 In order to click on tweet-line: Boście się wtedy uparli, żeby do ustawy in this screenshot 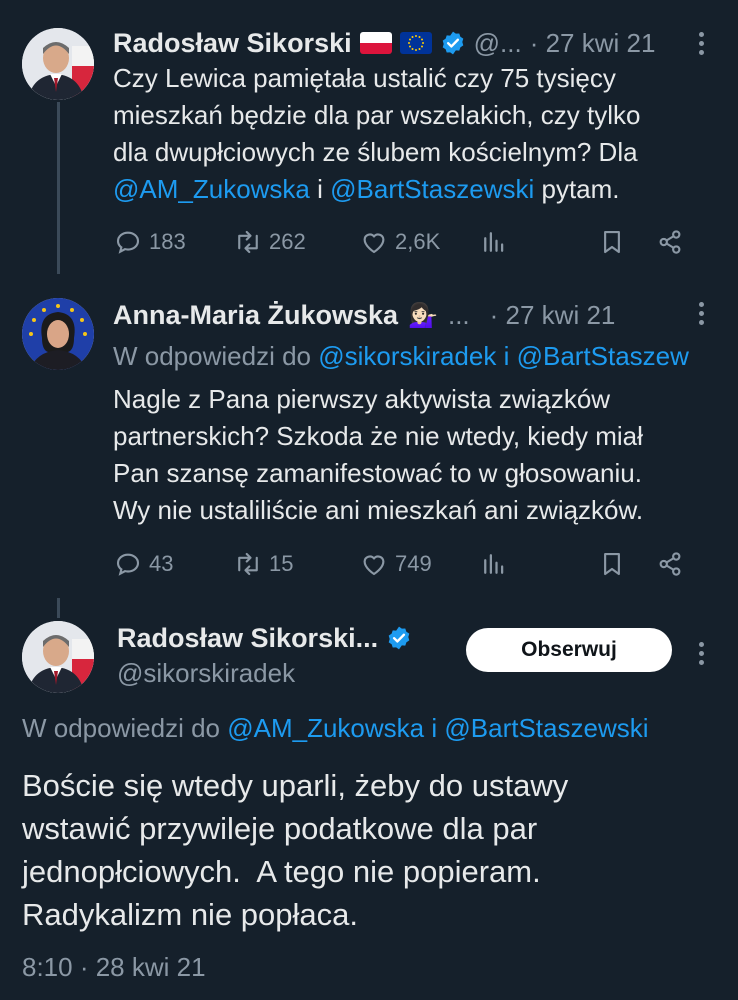, I will do `click(295, 785)`.